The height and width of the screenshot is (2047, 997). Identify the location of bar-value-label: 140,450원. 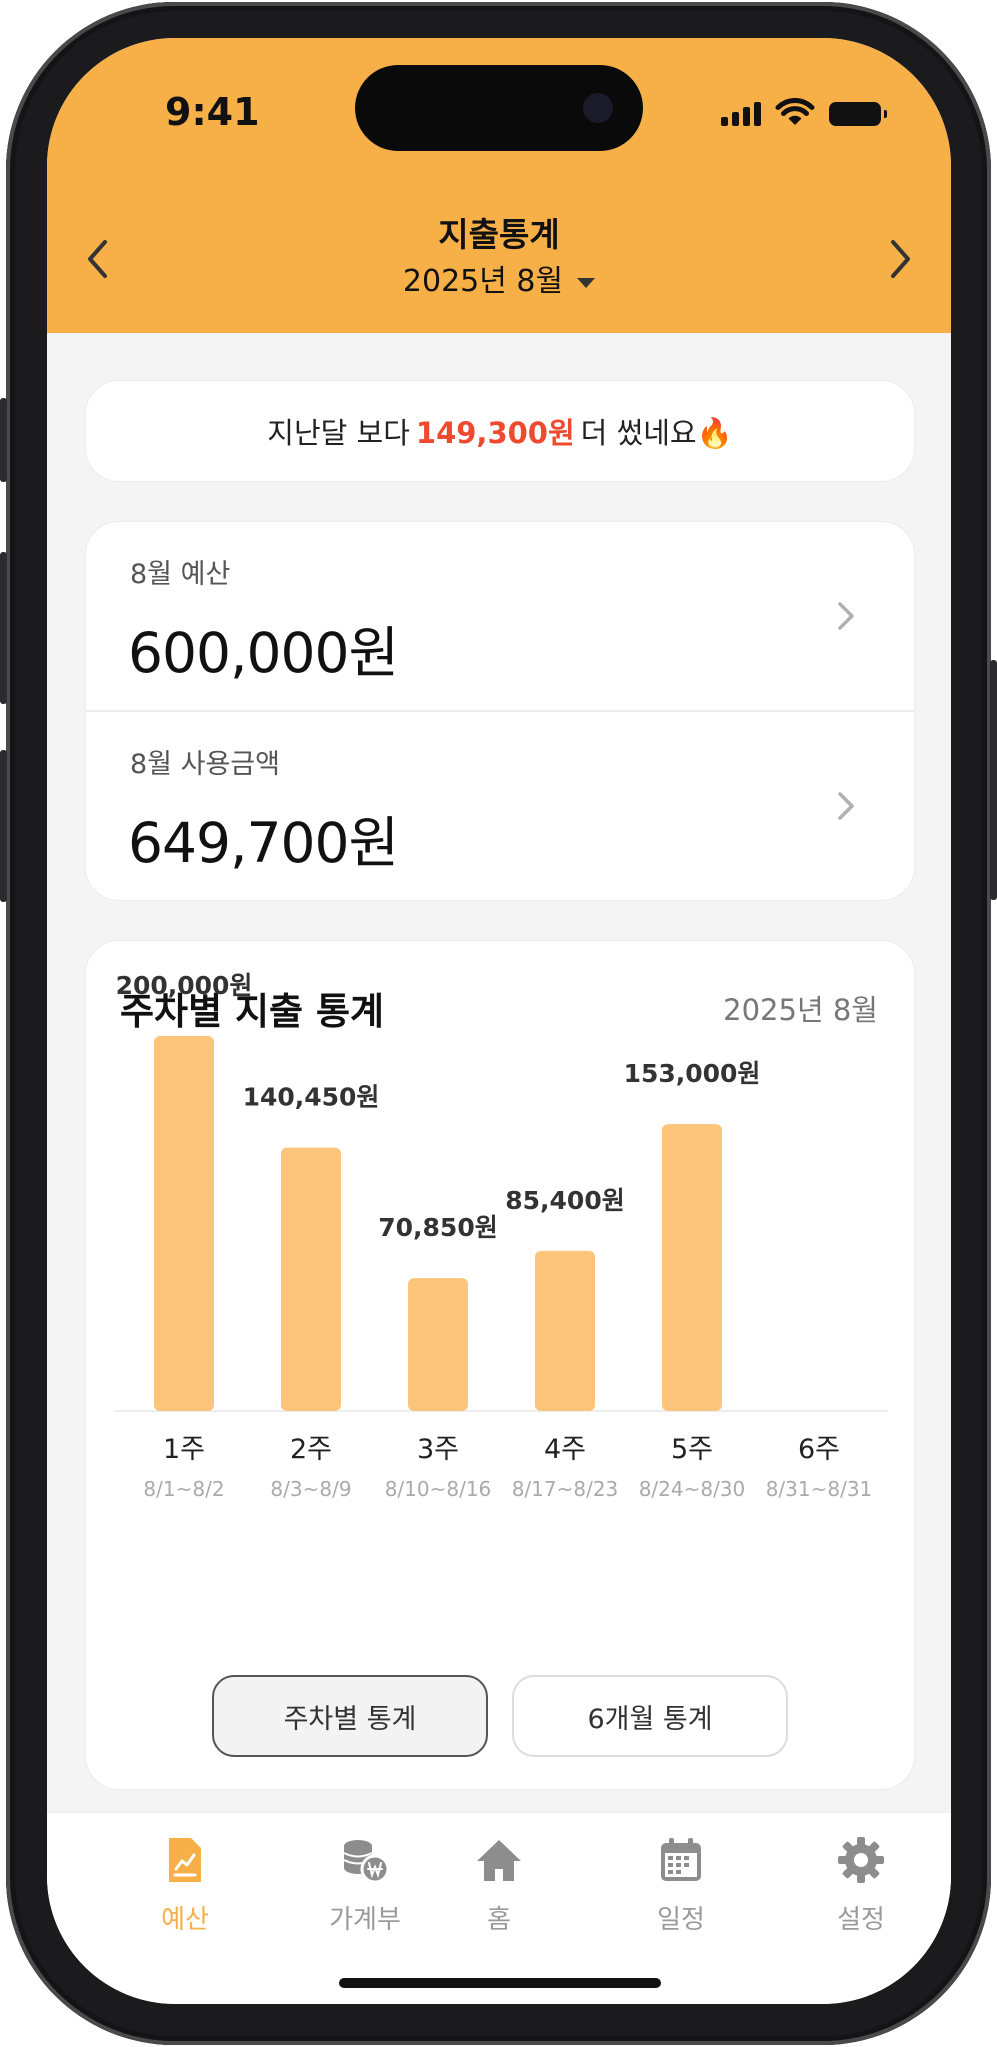
(311, 1097).